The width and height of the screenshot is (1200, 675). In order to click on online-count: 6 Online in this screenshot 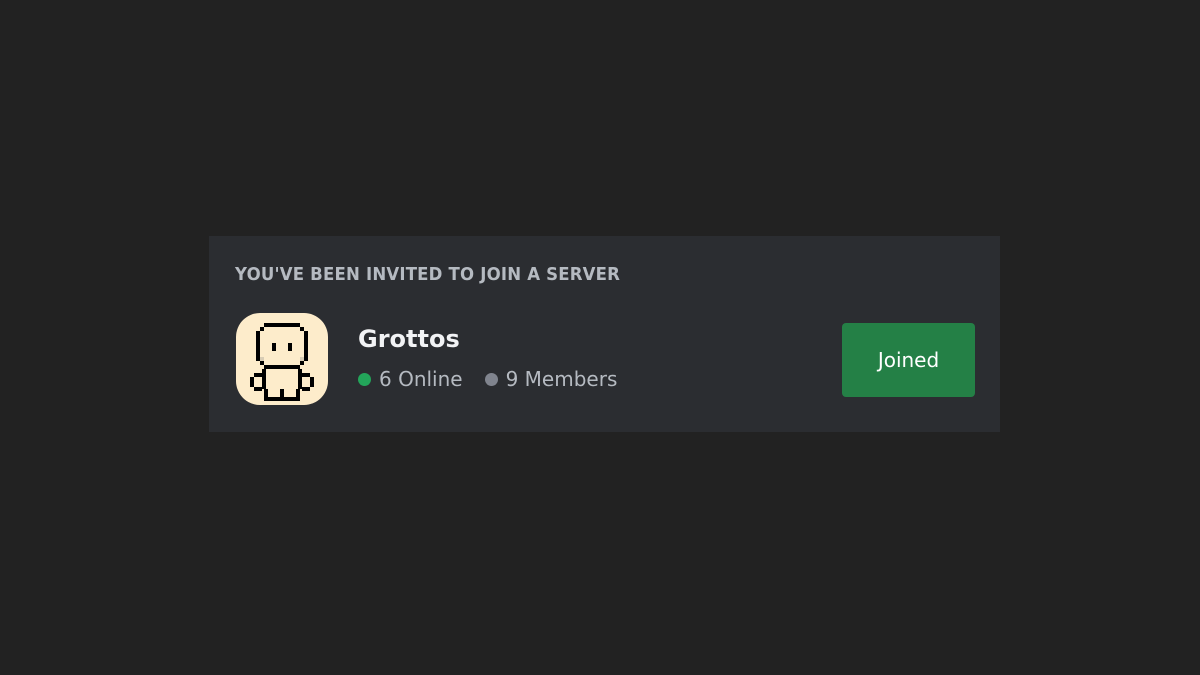, I will do `click(410, 379)`.